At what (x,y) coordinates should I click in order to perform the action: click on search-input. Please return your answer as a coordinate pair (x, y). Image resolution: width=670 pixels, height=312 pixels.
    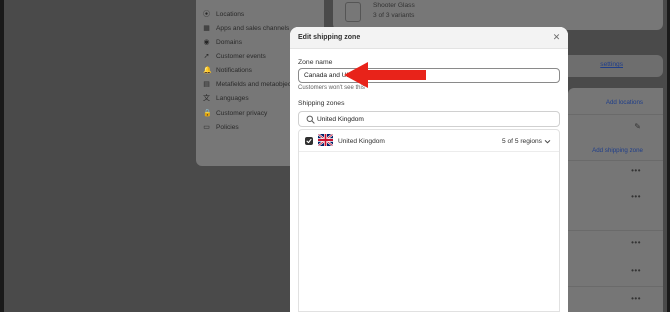
    Looking at the image, I should click on (437, 119).